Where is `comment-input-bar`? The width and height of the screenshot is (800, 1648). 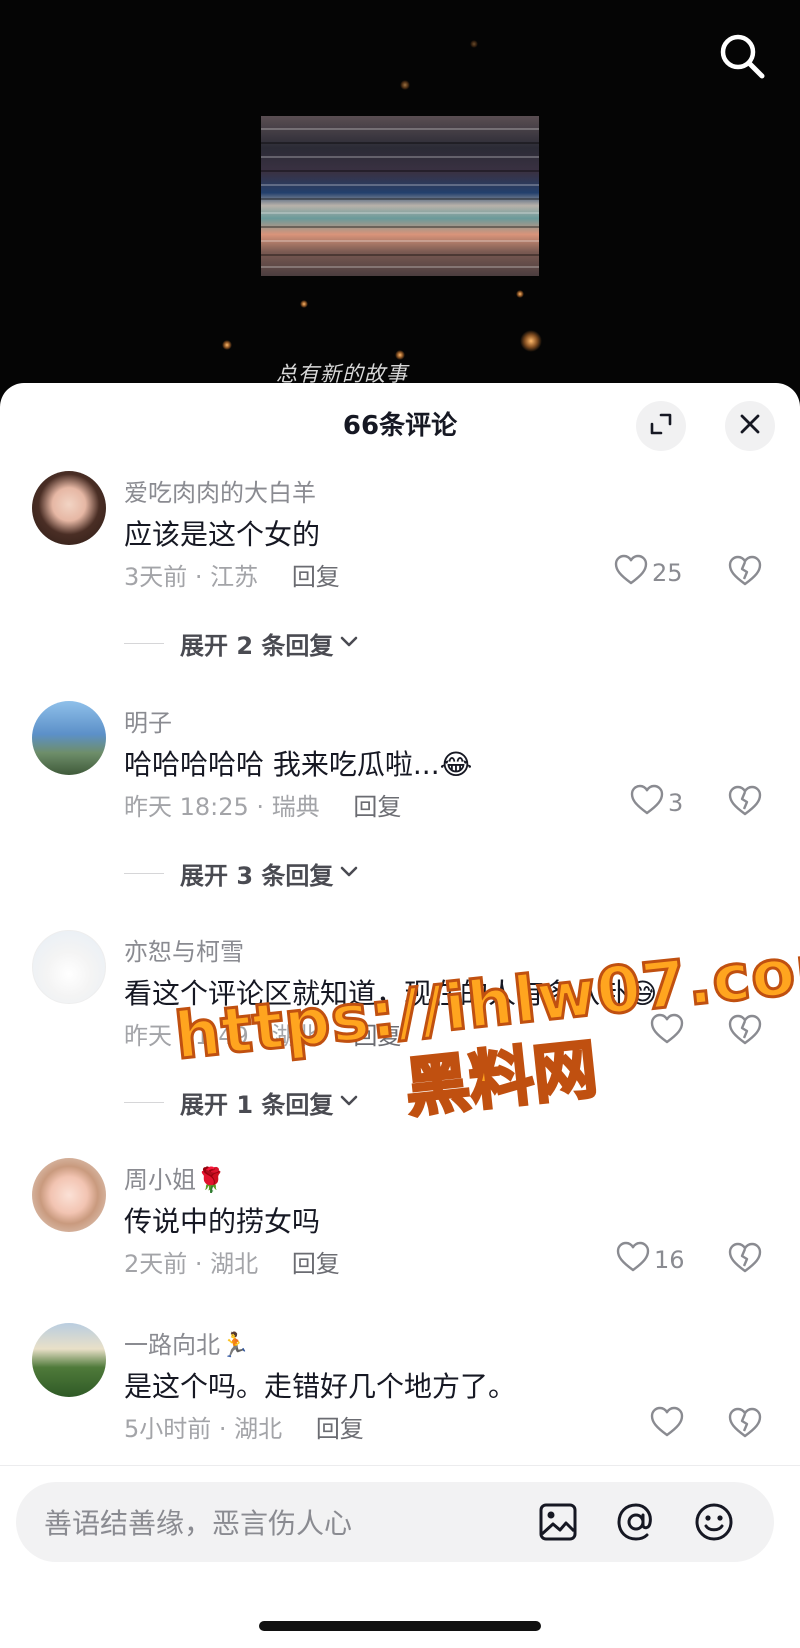 comment-input-bar is located at coordinates (395, 1523).